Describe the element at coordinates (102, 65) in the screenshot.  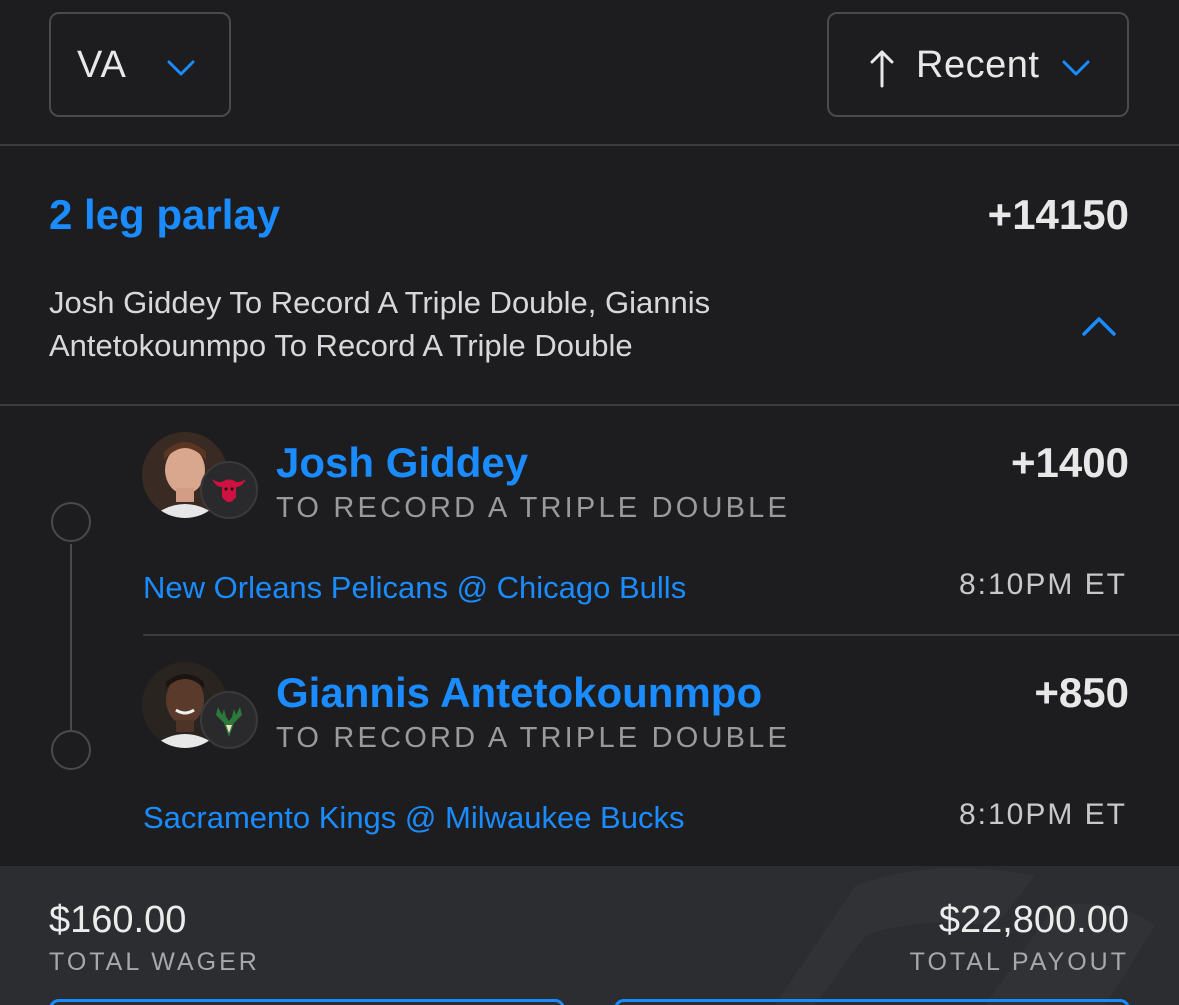
I see `state-dropdown-label: VA` at that location.